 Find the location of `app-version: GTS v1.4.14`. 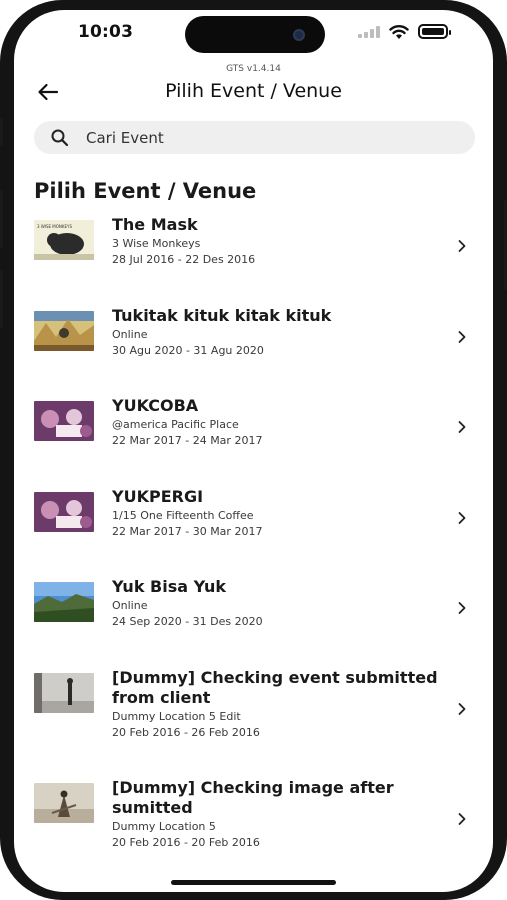

app-version: GTS v1.4.14 is located at coordinates (253, 69).